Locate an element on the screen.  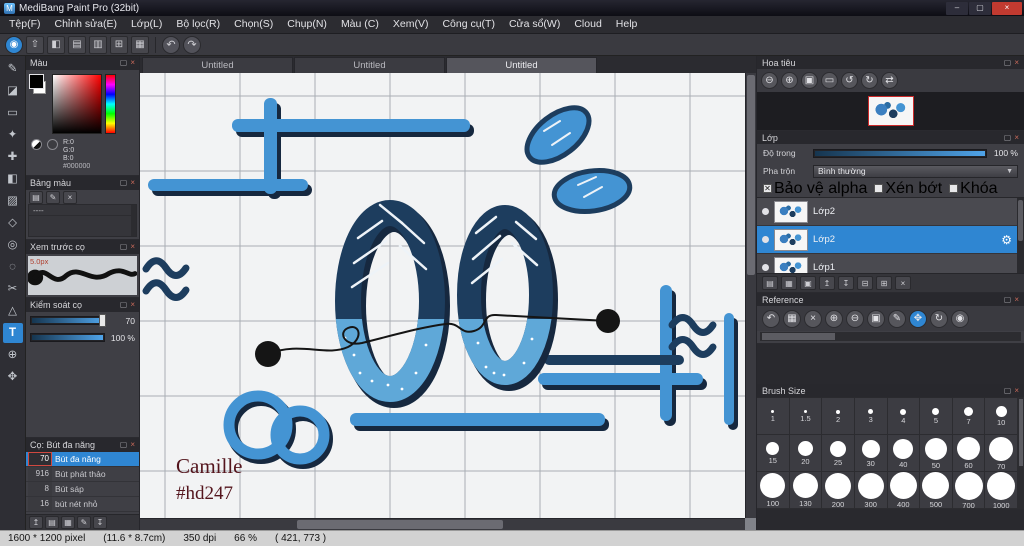
menu-item-1: Chỉnh sửa(E) is located at coordinates (86, 24).